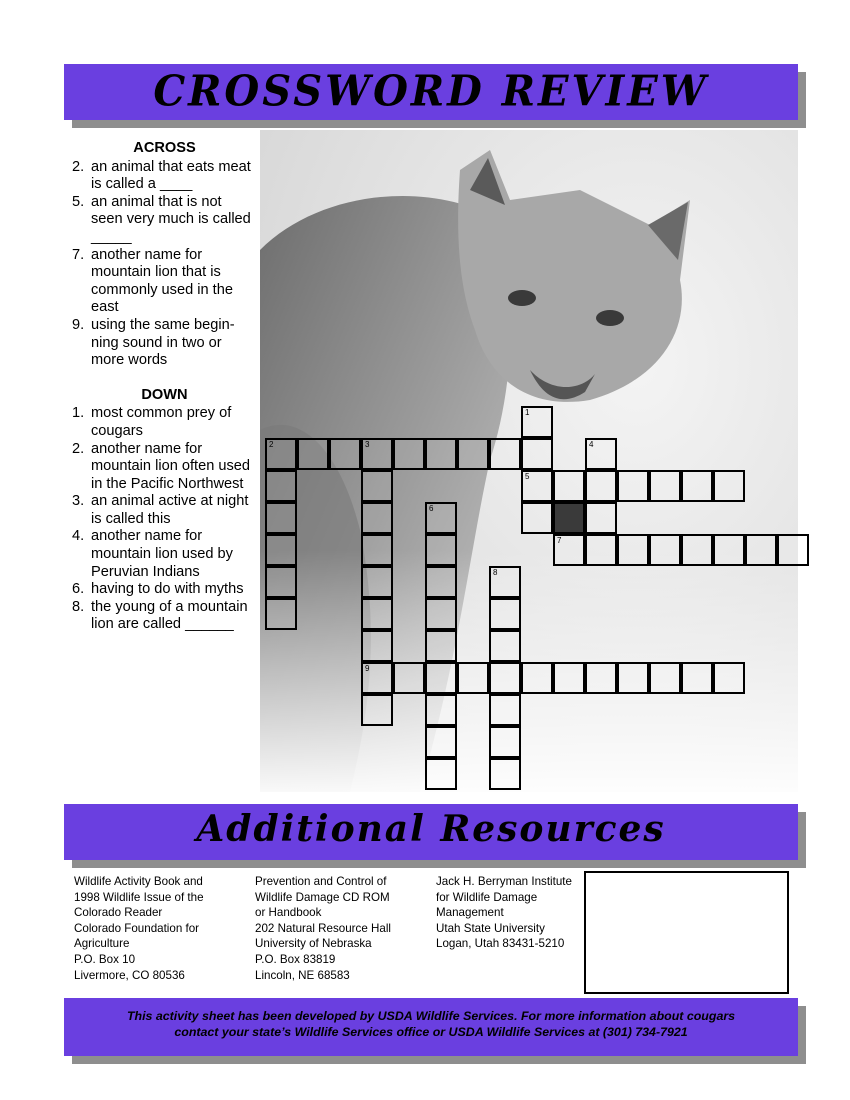  I want to click on resource-line: 202 Natural Resource Hall, so click(323, 928).